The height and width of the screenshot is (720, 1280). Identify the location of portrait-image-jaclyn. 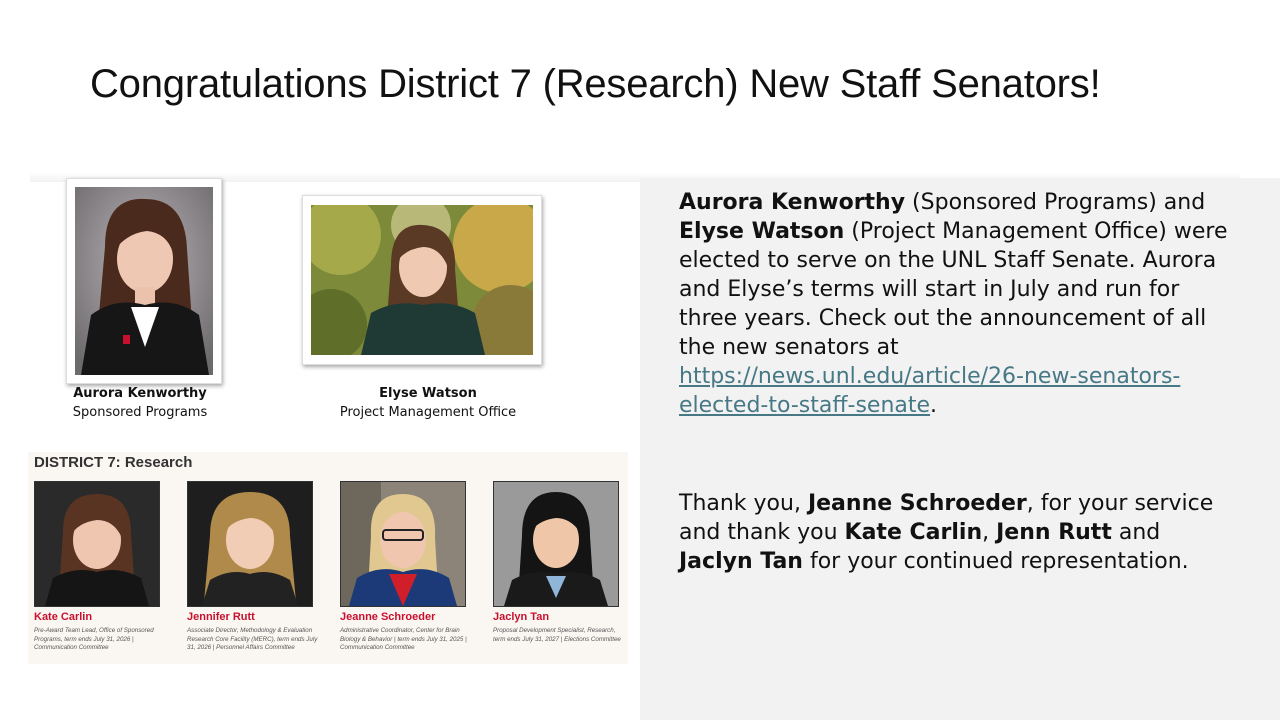
(556, 544).